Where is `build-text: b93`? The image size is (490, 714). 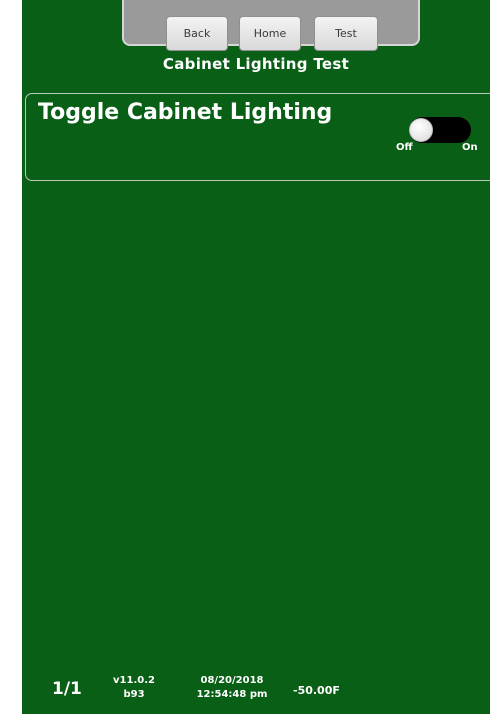 build-text: b93 is located at coordinates (134, 694).